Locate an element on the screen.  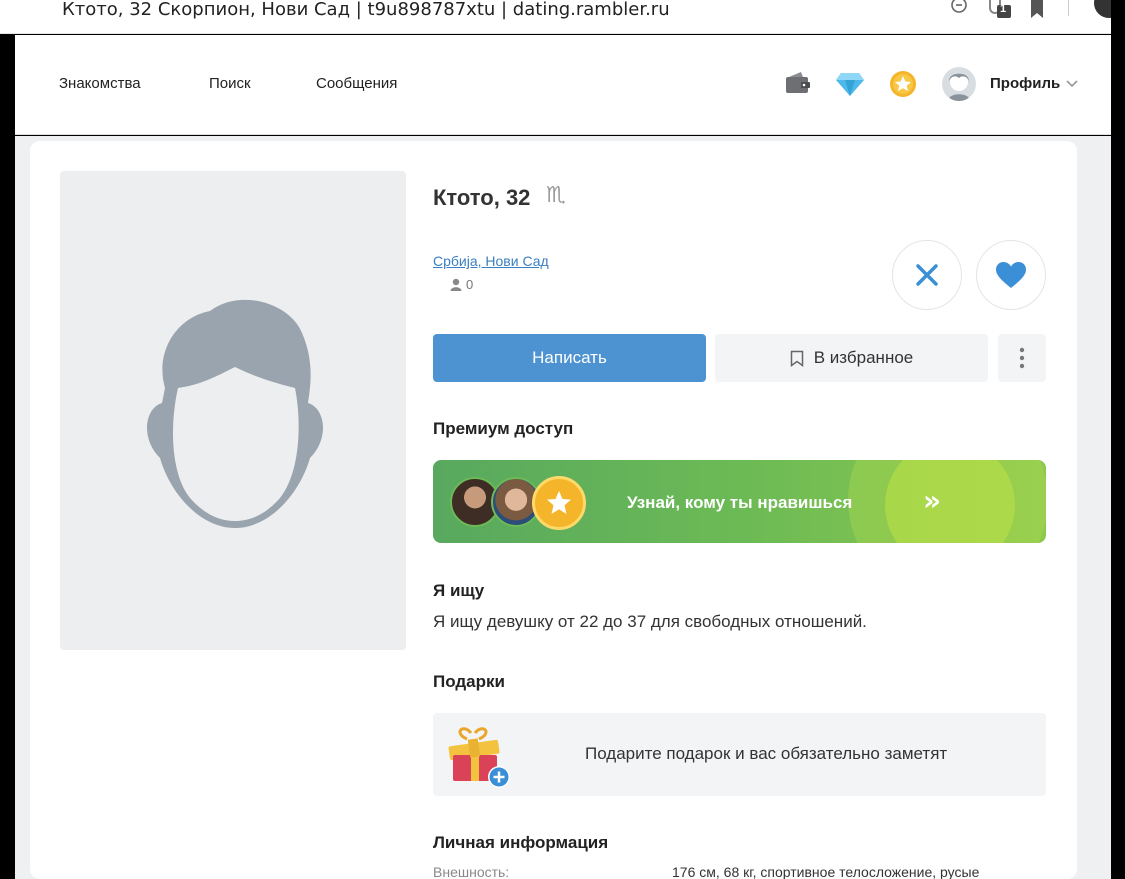
dislike-button is located at coordinates (927, 275).